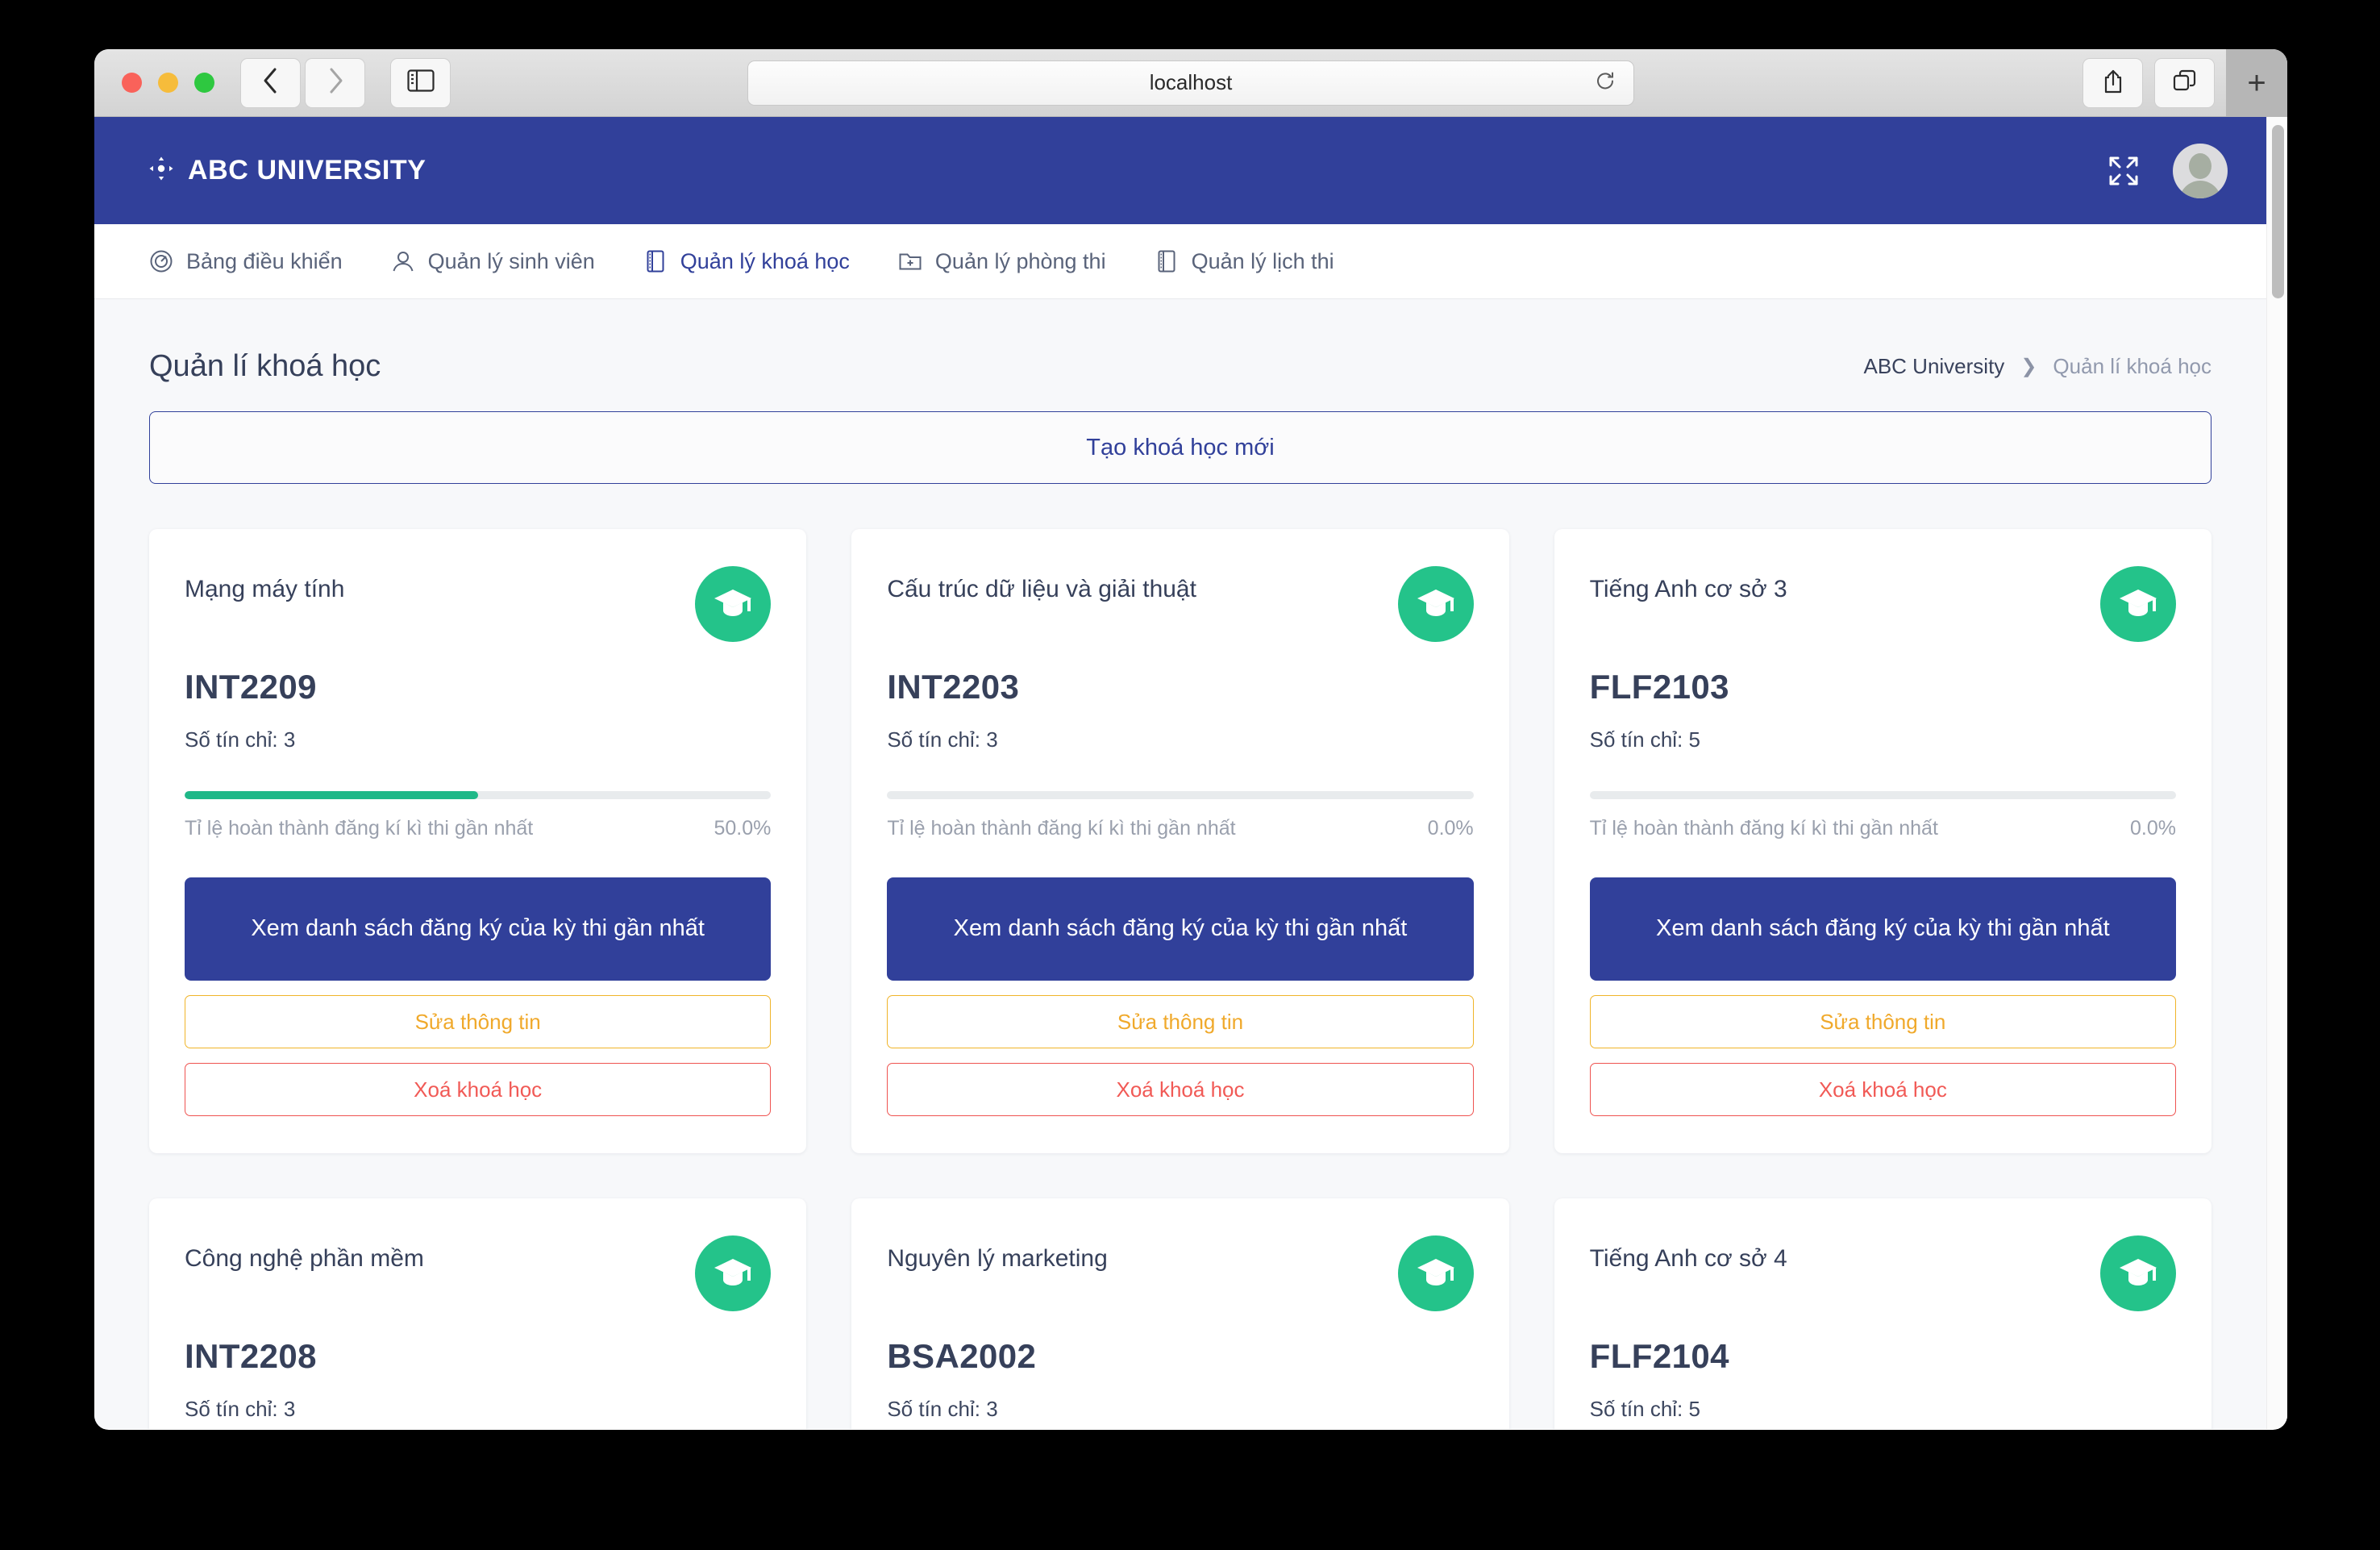 This screenshot has height=1550, width=2380. I want to click on tab-overview-icon, so click(2185, 83).